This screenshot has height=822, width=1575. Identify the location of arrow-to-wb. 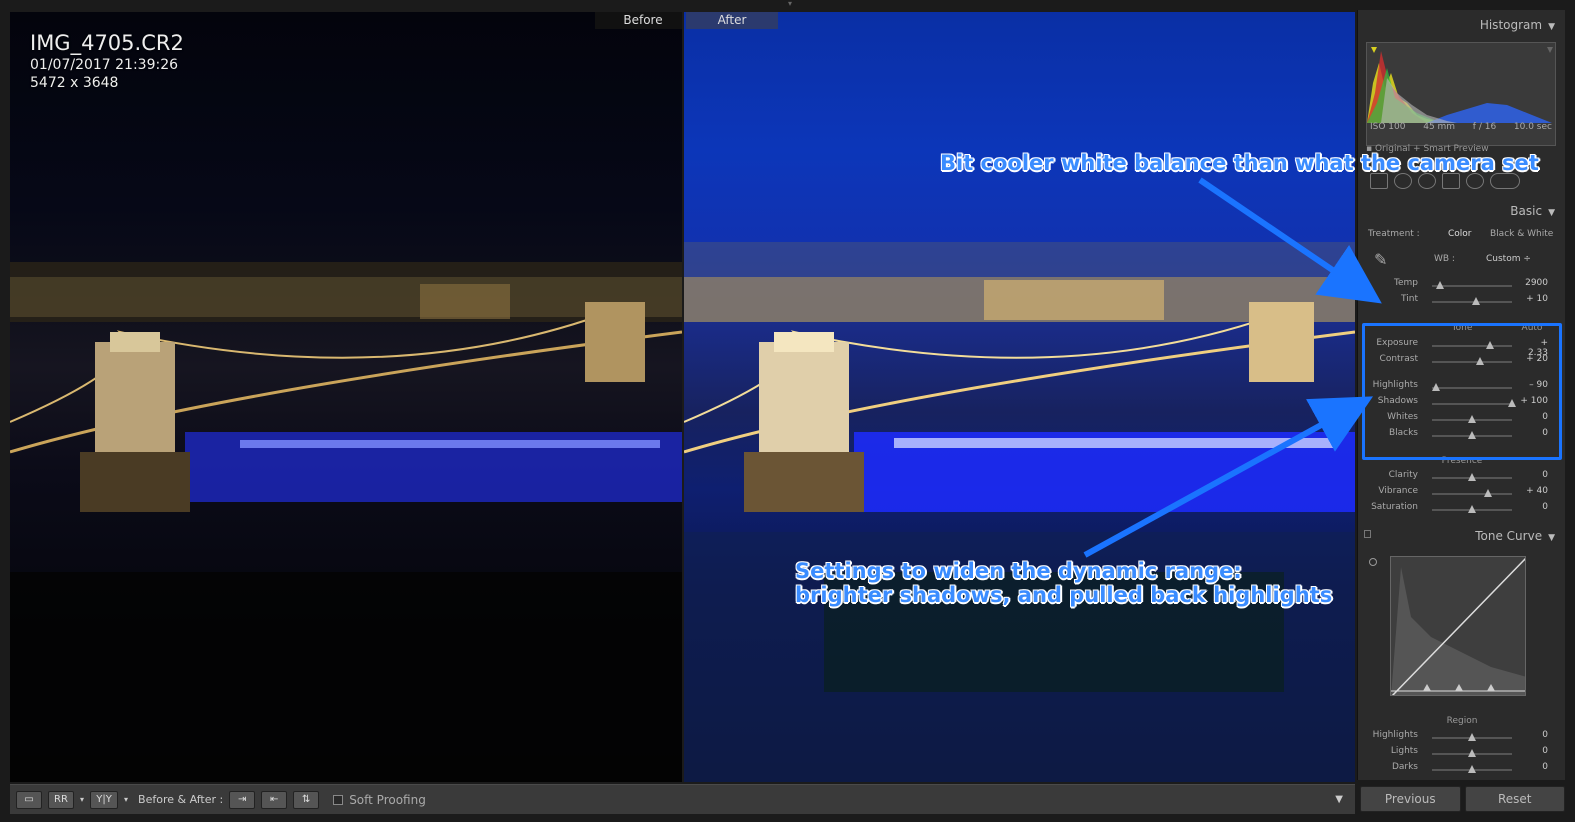
(1290, 240).